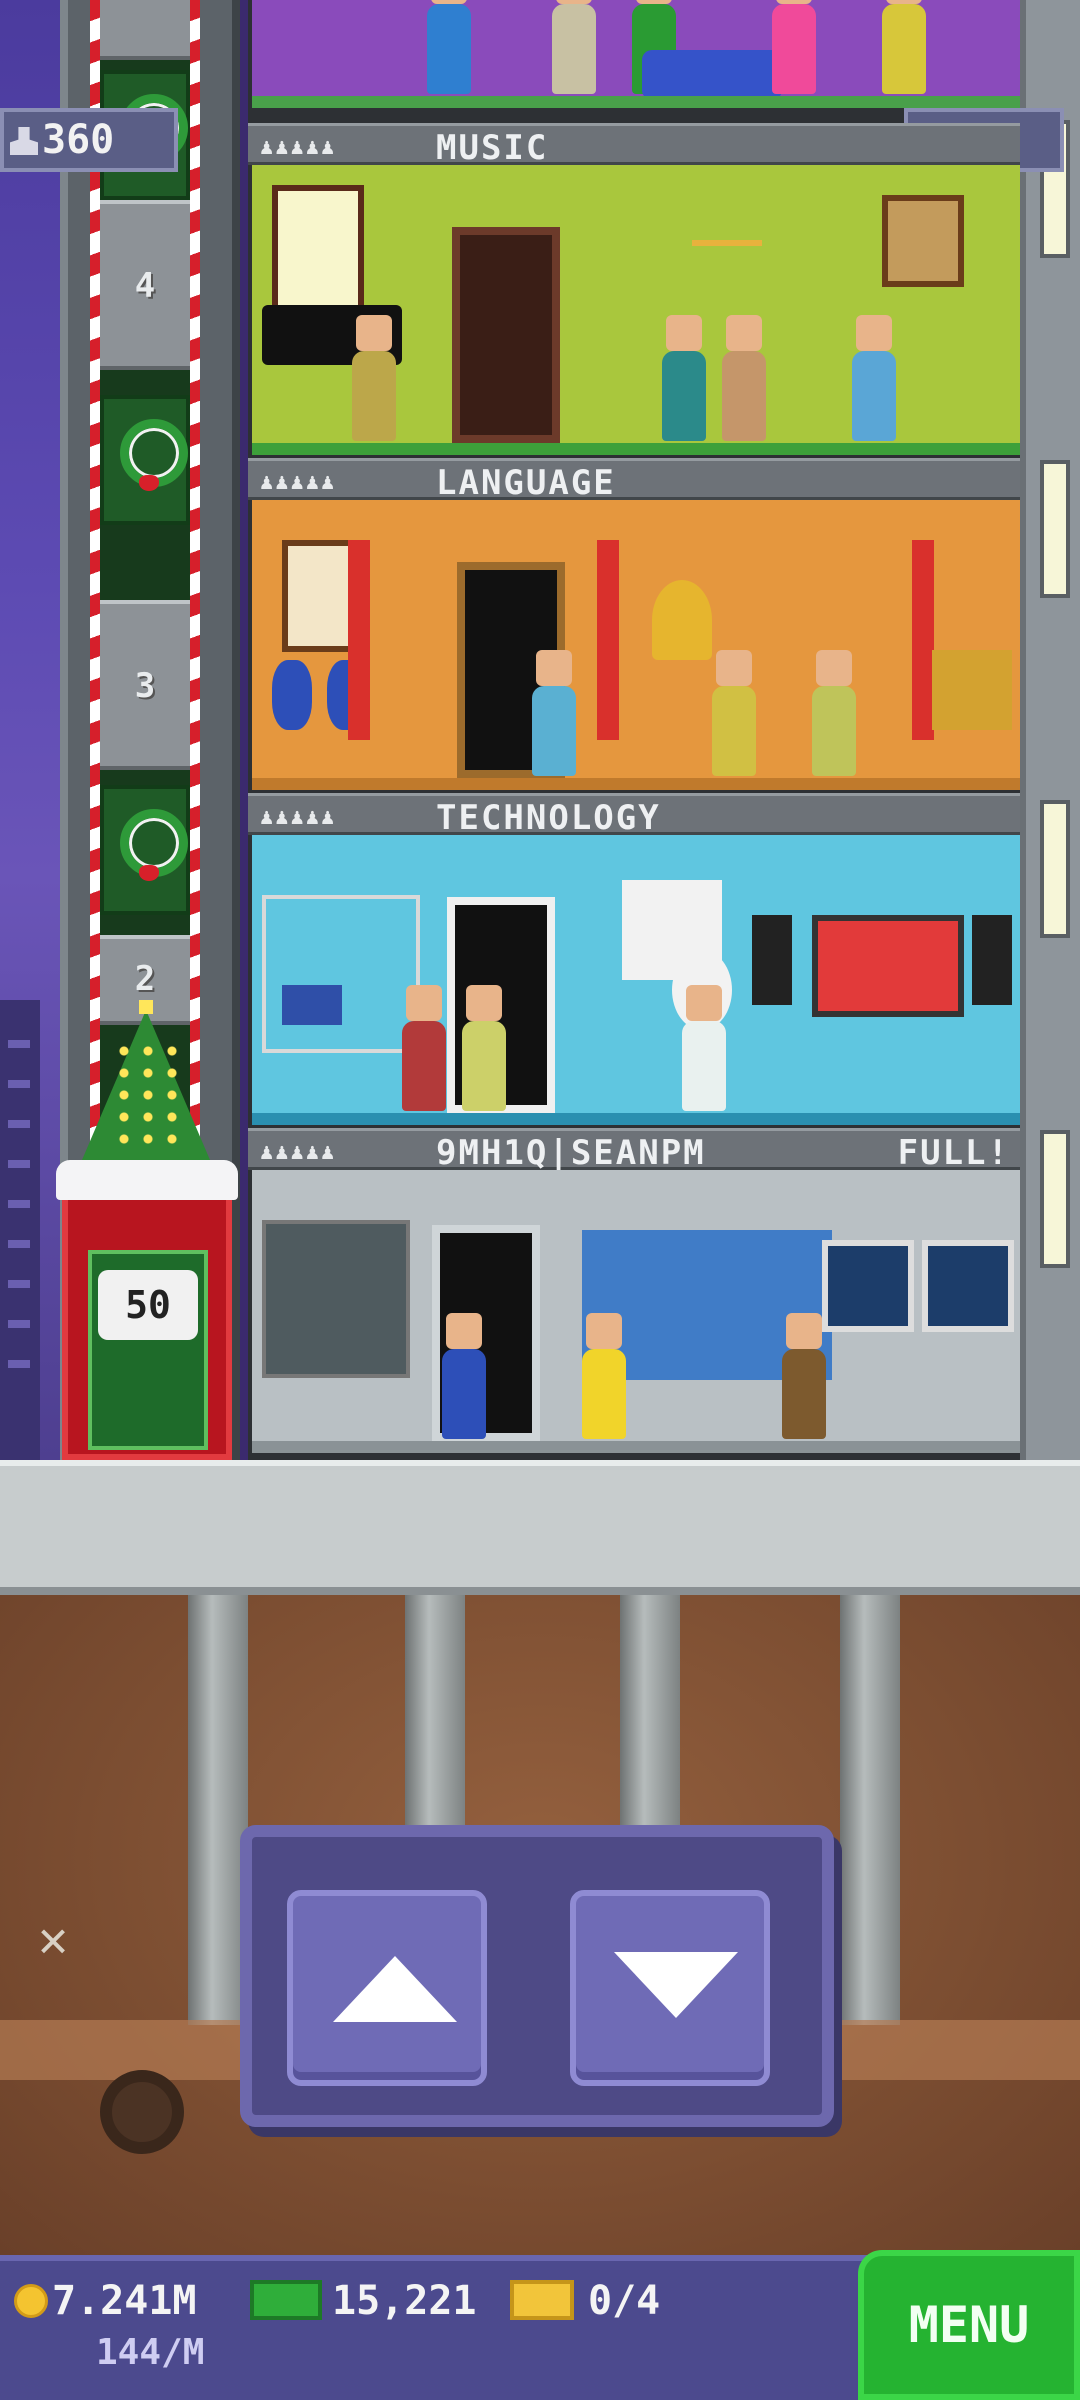 Image resolution: width=1080 pixels, height=2400 pixels. I want to click on population-counter: 360, so click(89, 140).